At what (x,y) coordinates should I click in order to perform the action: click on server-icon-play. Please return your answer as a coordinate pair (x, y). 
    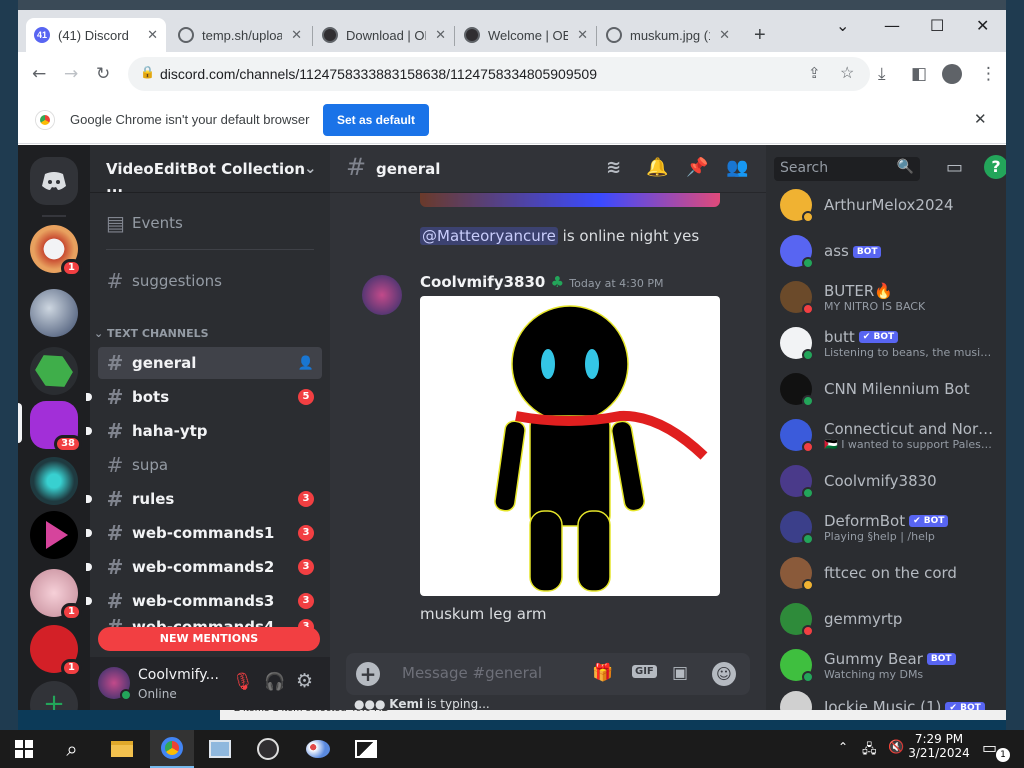
    Looking at the image, I should click on (54, 535).